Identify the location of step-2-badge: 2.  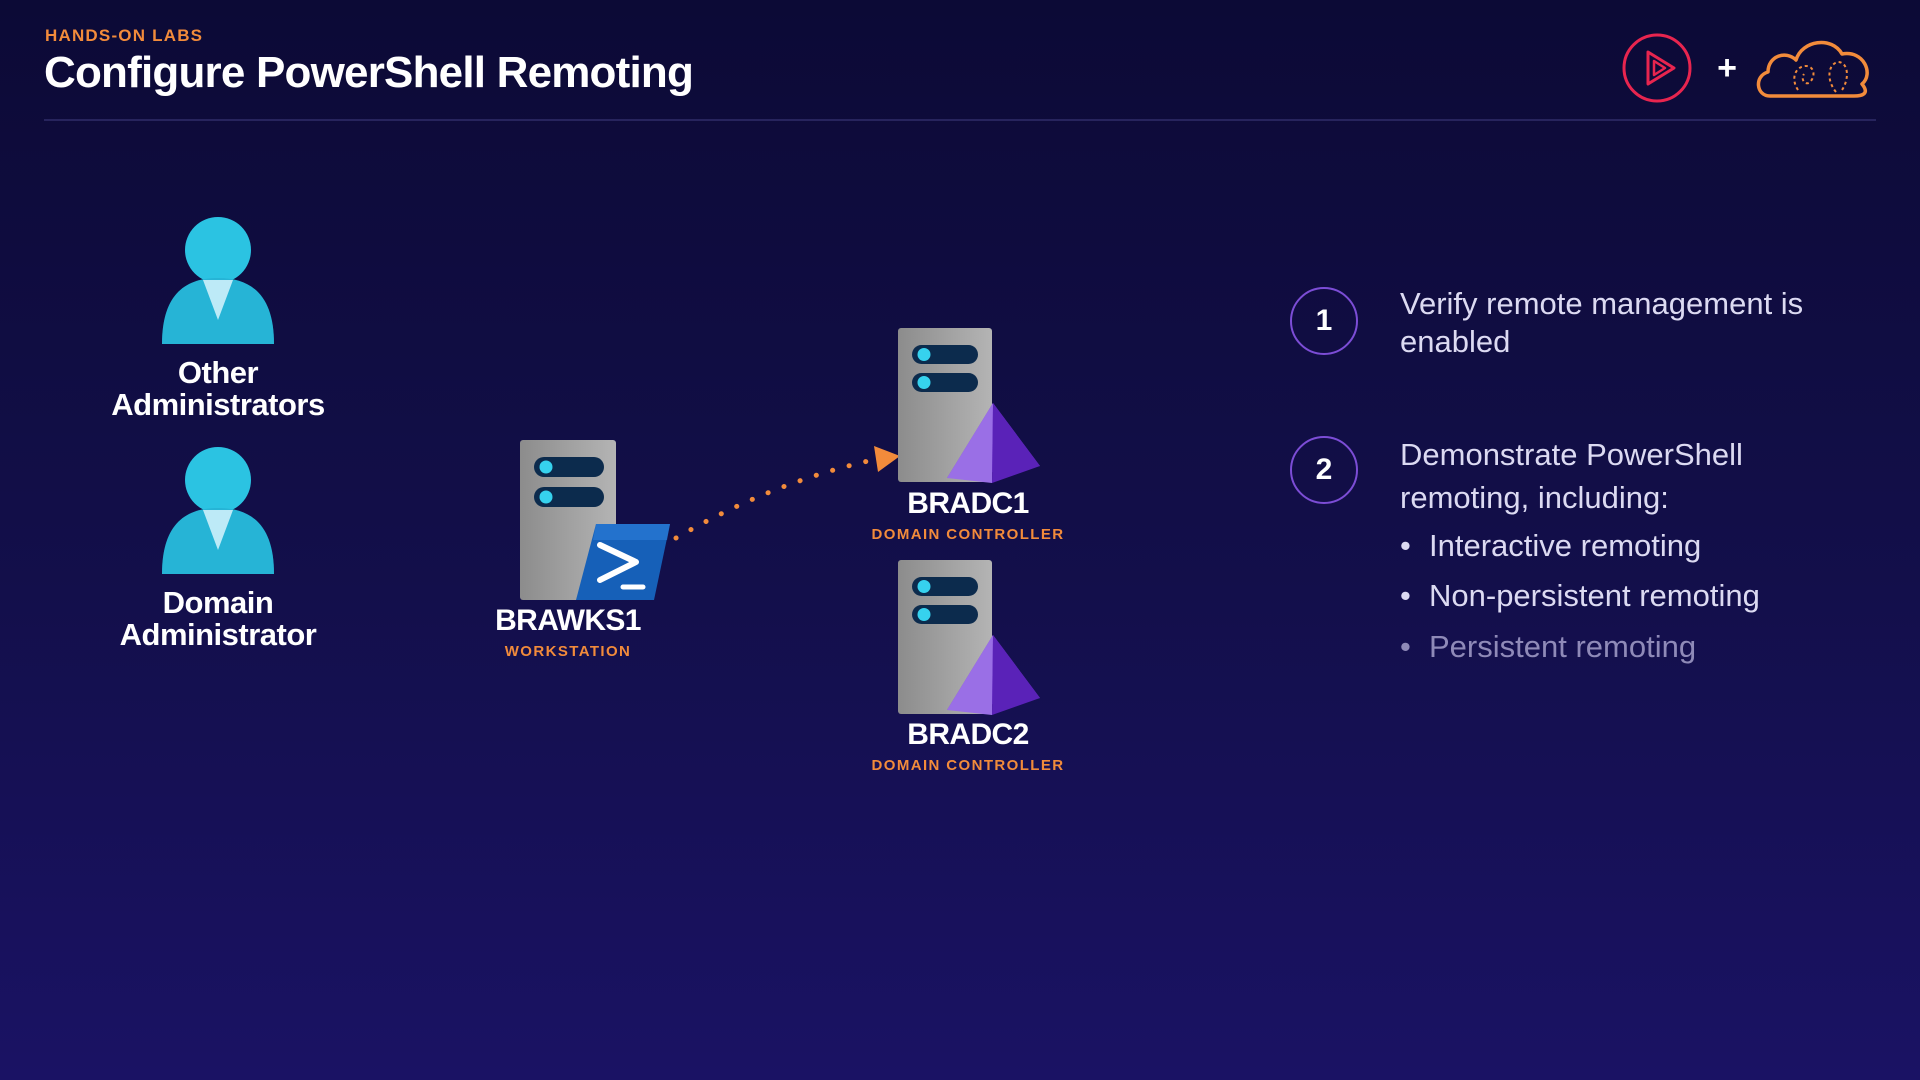
(1324, 470).